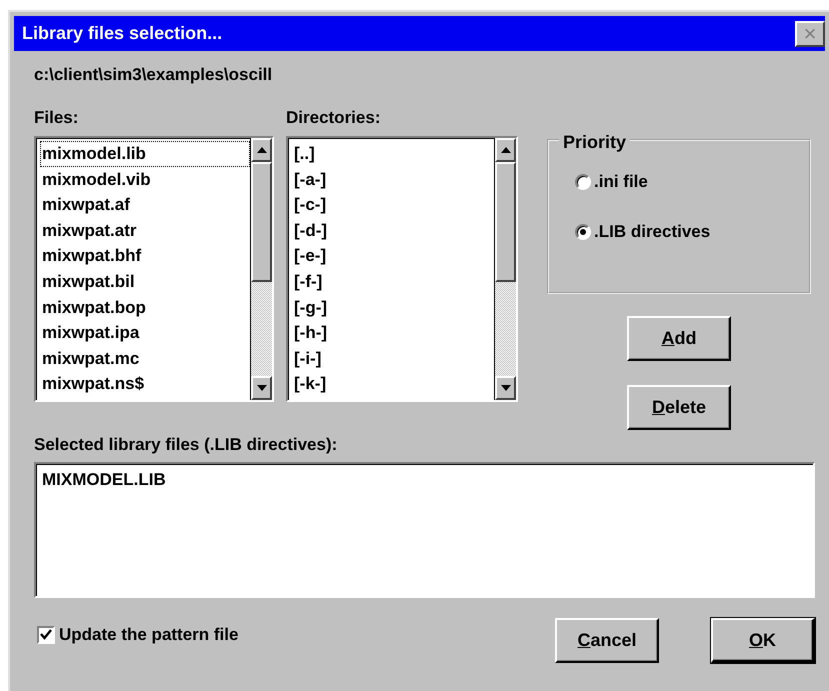 Image resolution: width=829 pixels, height=691 pixels. Describe the element at coordinates (154, 75) in the screenshot. I see `current-path: c:\client\sim3\examples\oscill` at that location.